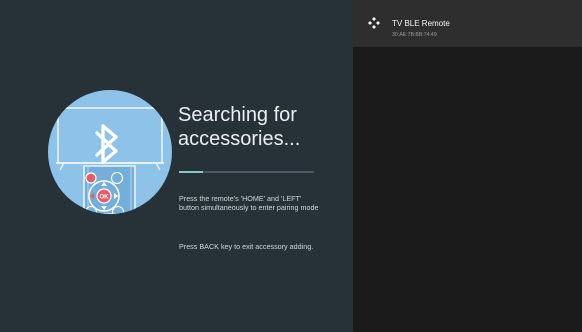 Image resolution: width=582 pixels, height=332 pixels. I want to click on remote-icon: OK, so click(109, 189).